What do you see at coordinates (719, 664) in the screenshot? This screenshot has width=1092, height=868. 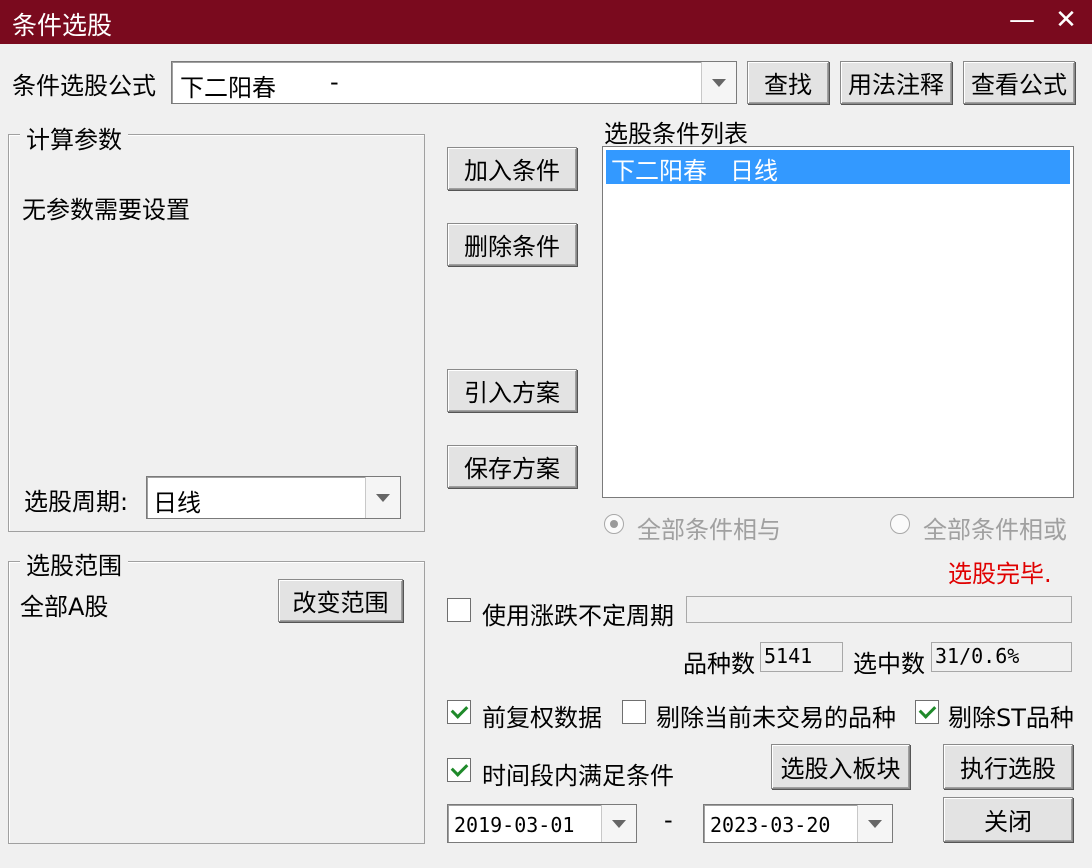 I see `count-label: 品种数` at bounding box center [719, 664].